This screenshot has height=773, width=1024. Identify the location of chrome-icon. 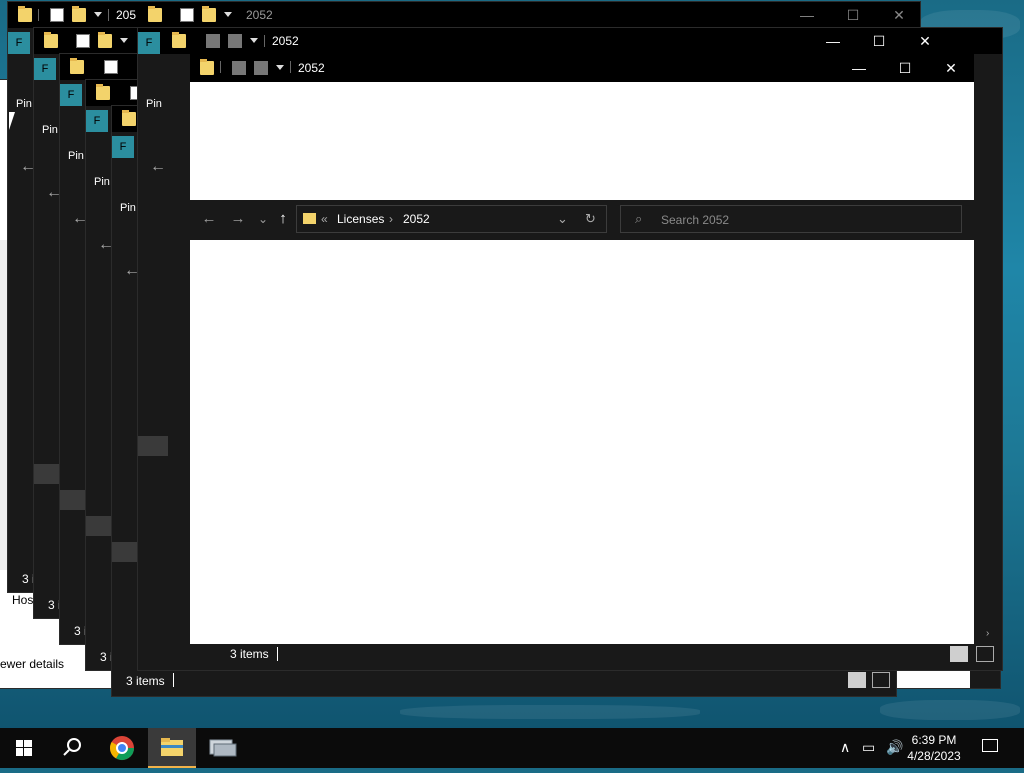
(121, 748).